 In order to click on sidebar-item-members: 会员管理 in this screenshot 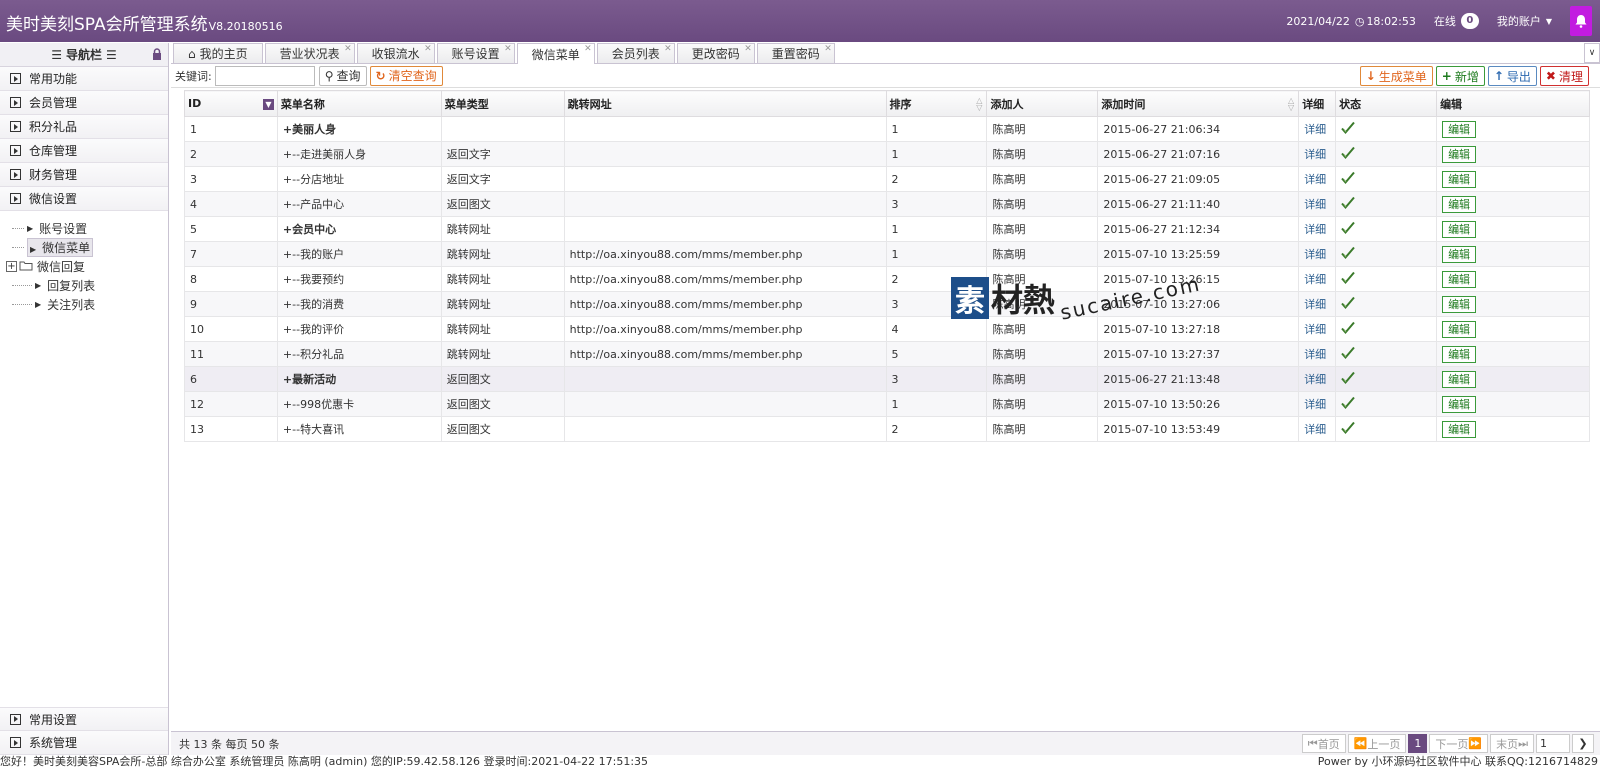, I will do `click(84, 103)`.